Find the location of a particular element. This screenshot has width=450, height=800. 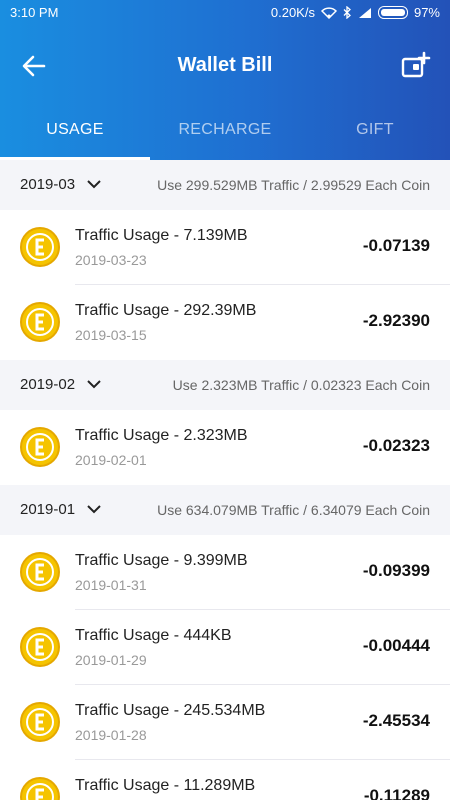

item-amount: -2.45534 is located at coordinates (396, 720).